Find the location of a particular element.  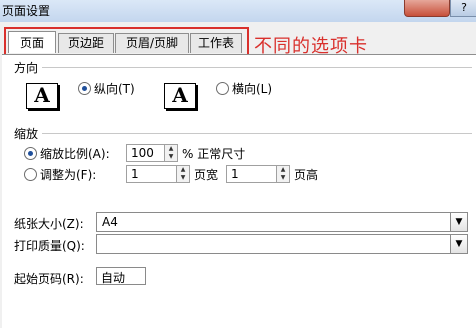

landscape-label: 横向(L) is located at coordinates (252, 88).